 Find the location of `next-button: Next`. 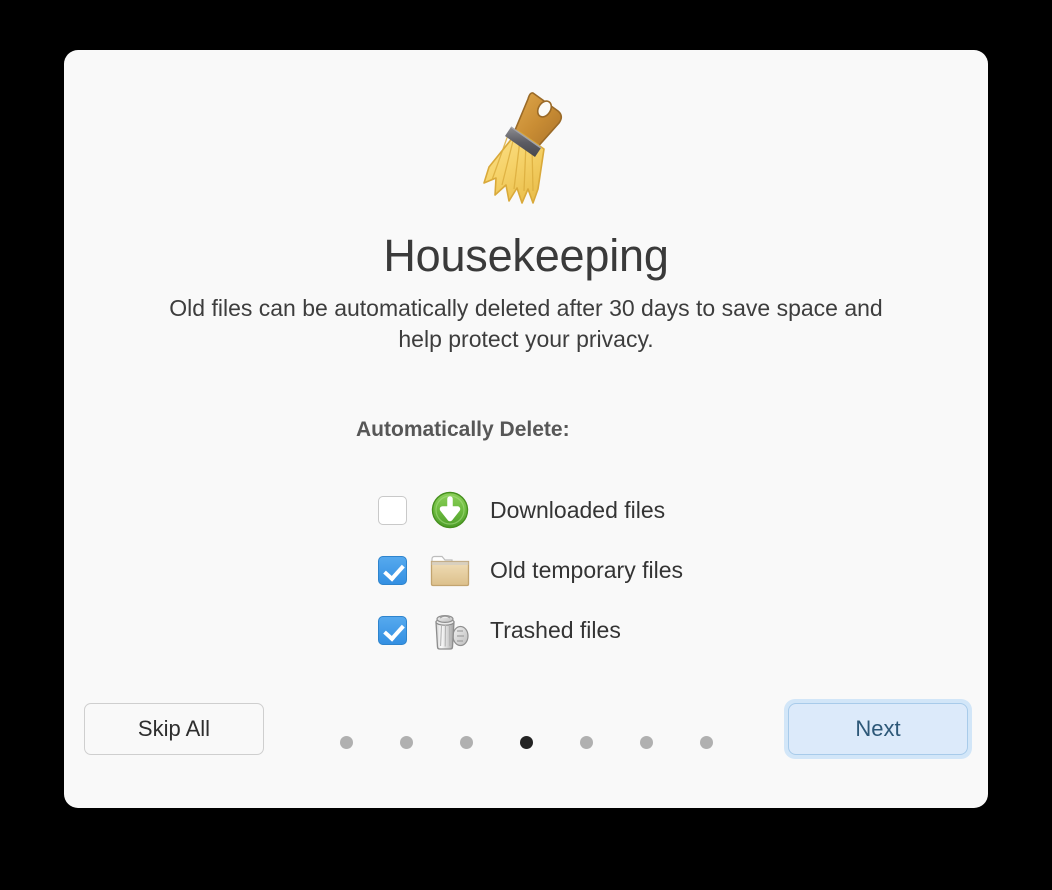

next-button: Next is located at coordinates (878, 729).